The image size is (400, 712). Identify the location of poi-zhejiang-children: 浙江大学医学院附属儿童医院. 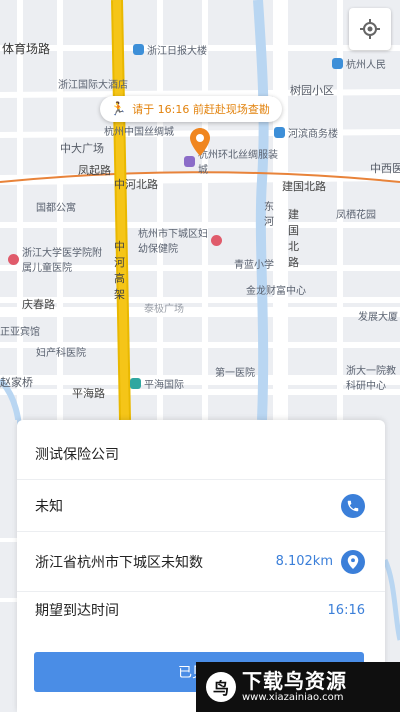
(55, 259).